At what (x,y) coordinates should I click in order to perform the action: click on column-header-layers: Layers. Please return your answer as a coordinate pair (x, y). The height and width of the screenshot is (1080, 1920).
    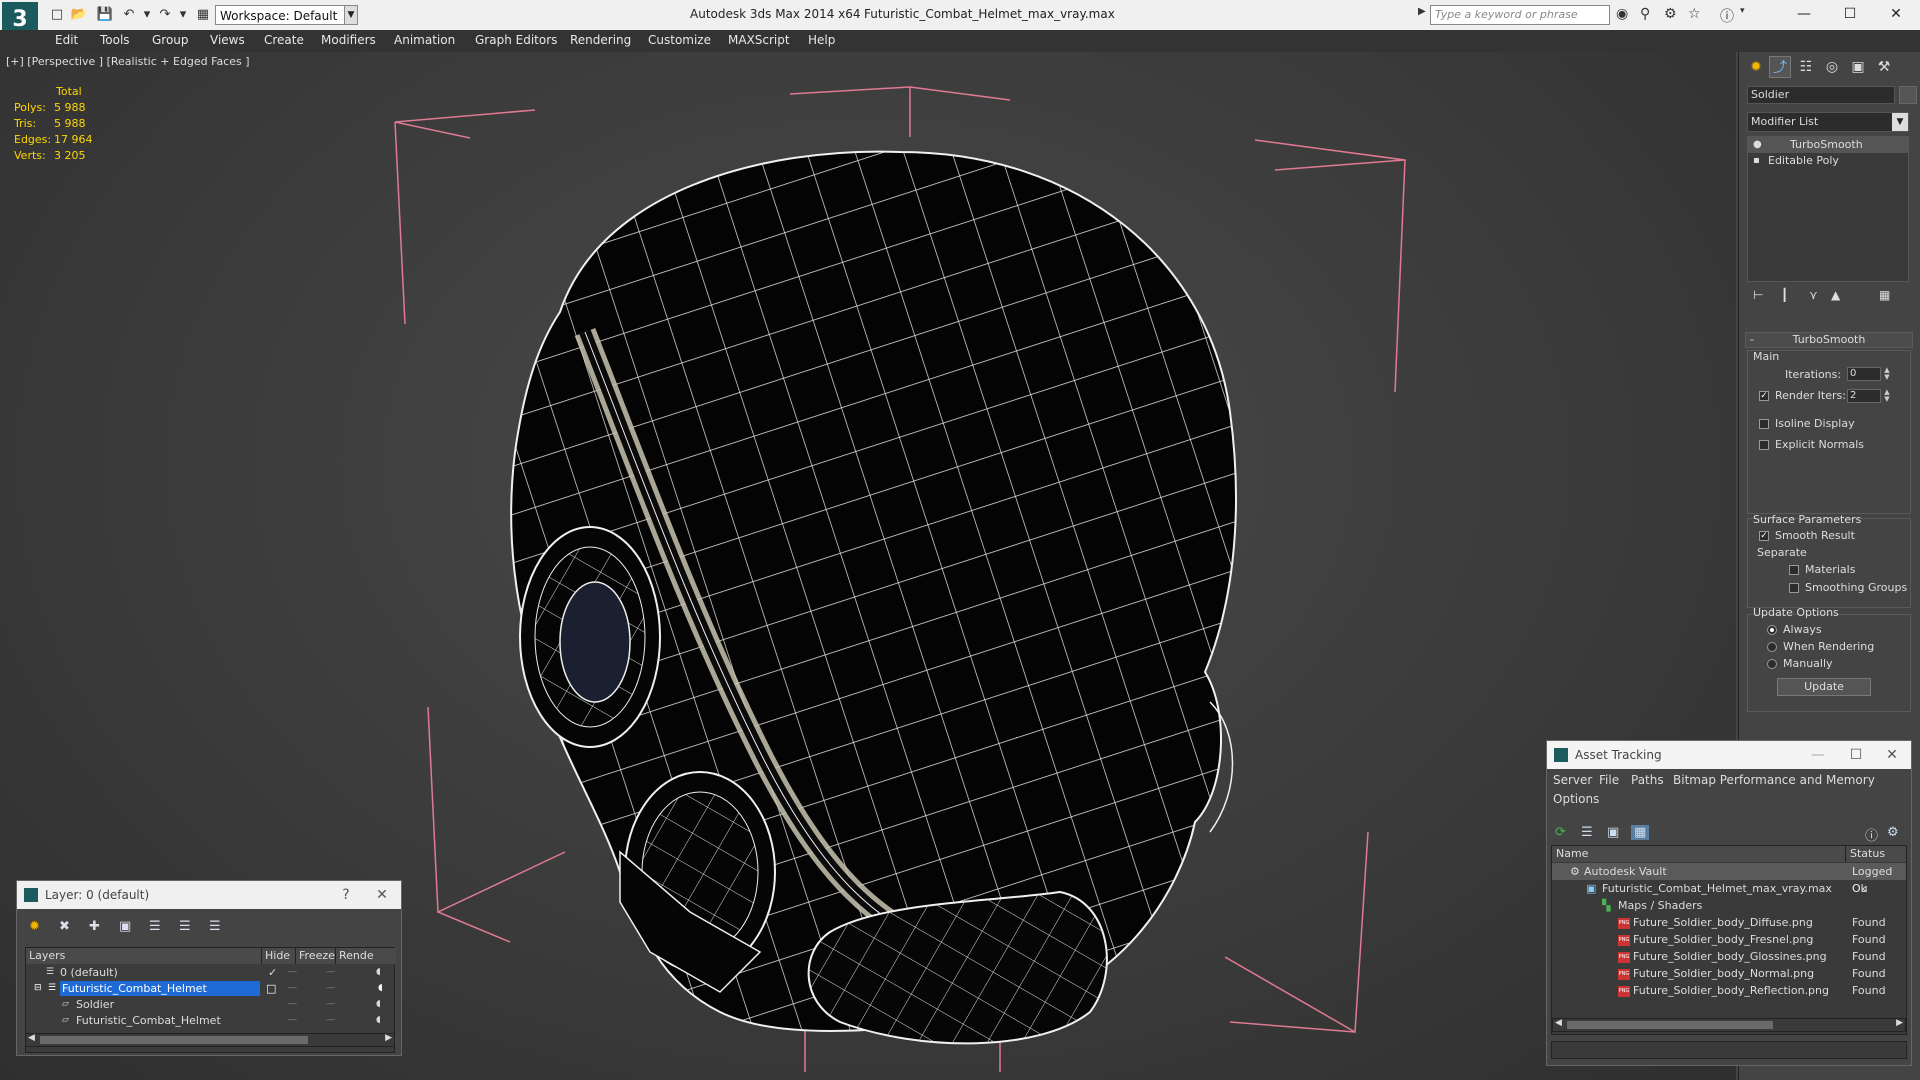
    Looking at the image, I should click on (144, 956).